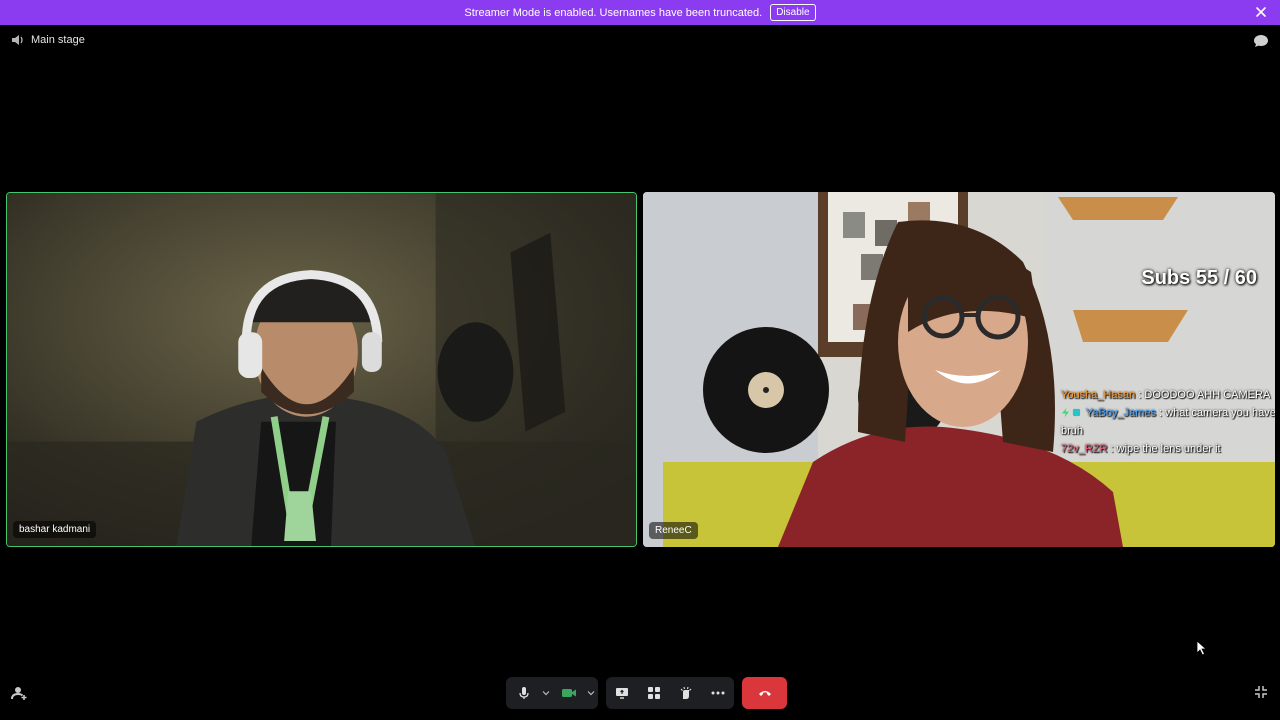 The height and width of the screenshot is (720, 1280). I want to click on hang-up-icon, so click(764, 693).